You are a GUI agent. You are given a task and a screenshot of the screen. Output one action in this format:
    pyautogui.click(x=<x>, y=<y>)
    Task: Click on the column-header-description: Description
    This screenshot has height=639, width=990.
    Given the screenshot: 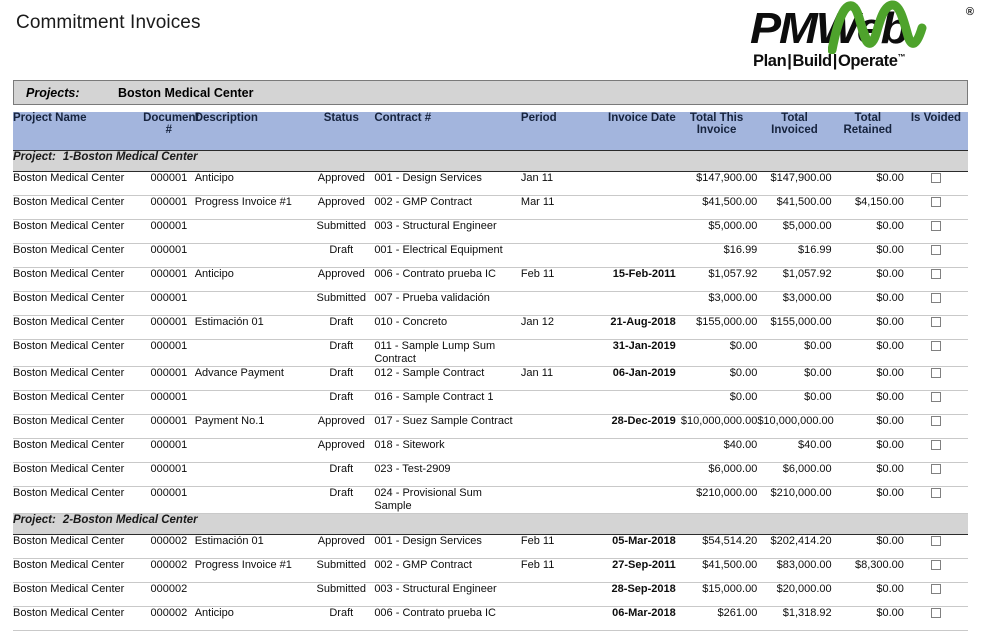 What is the action you would take?
    pyautogui.click(x=251, y=131)
    